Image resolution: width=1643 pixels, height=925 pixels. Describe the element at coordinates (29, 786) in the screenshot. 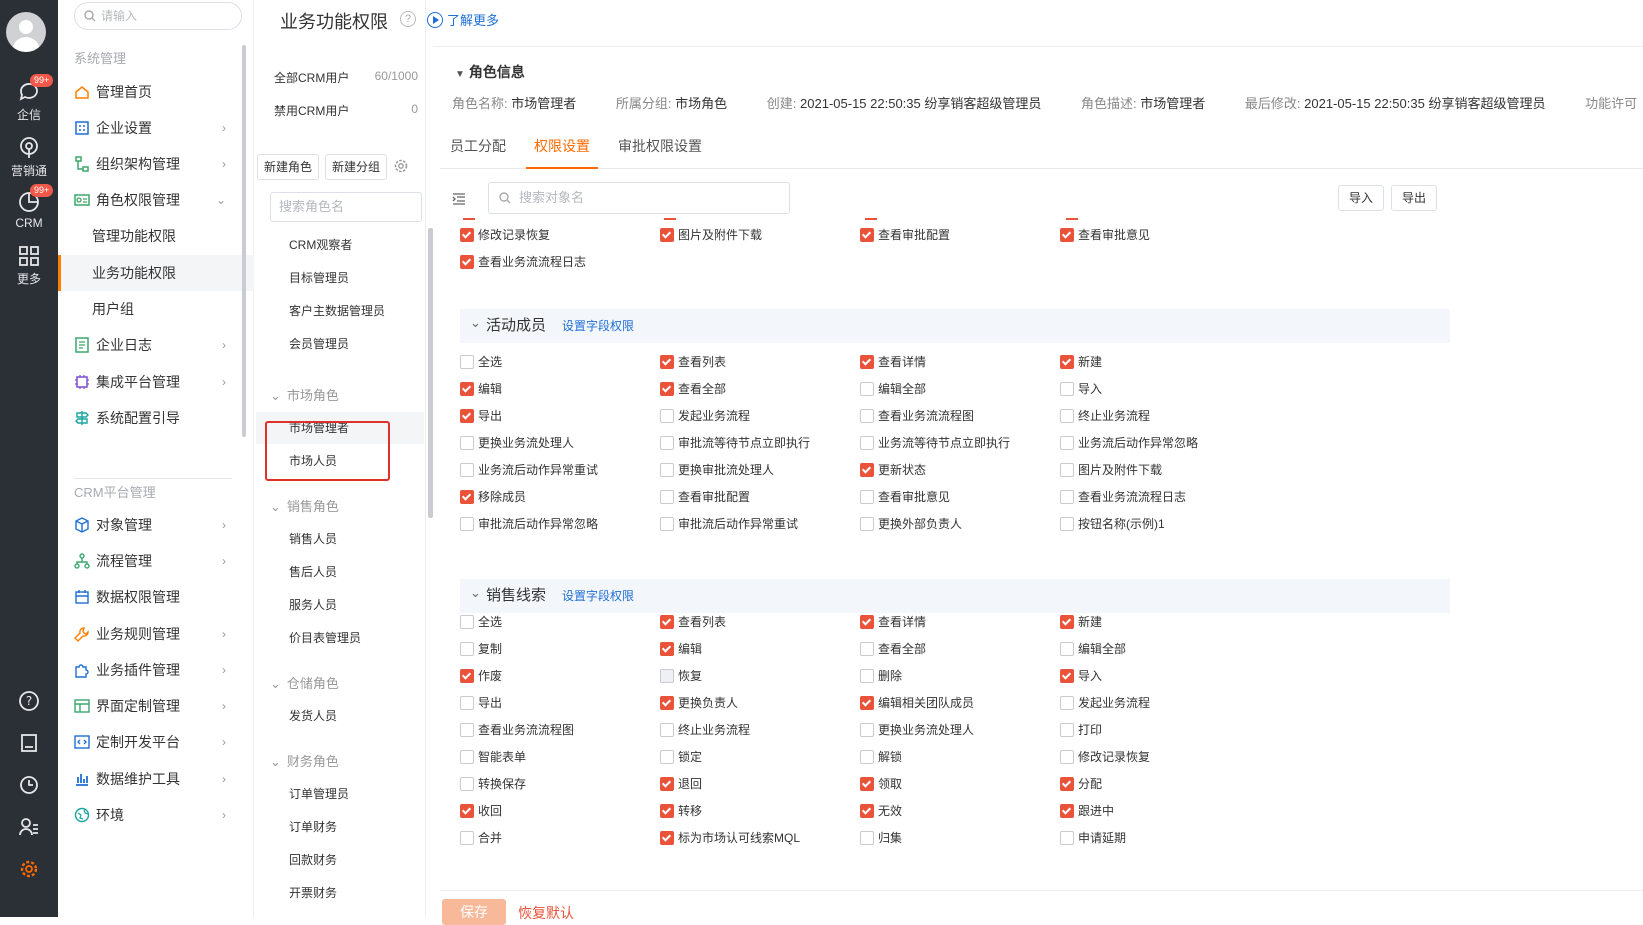

I see `history-icon` at that location.